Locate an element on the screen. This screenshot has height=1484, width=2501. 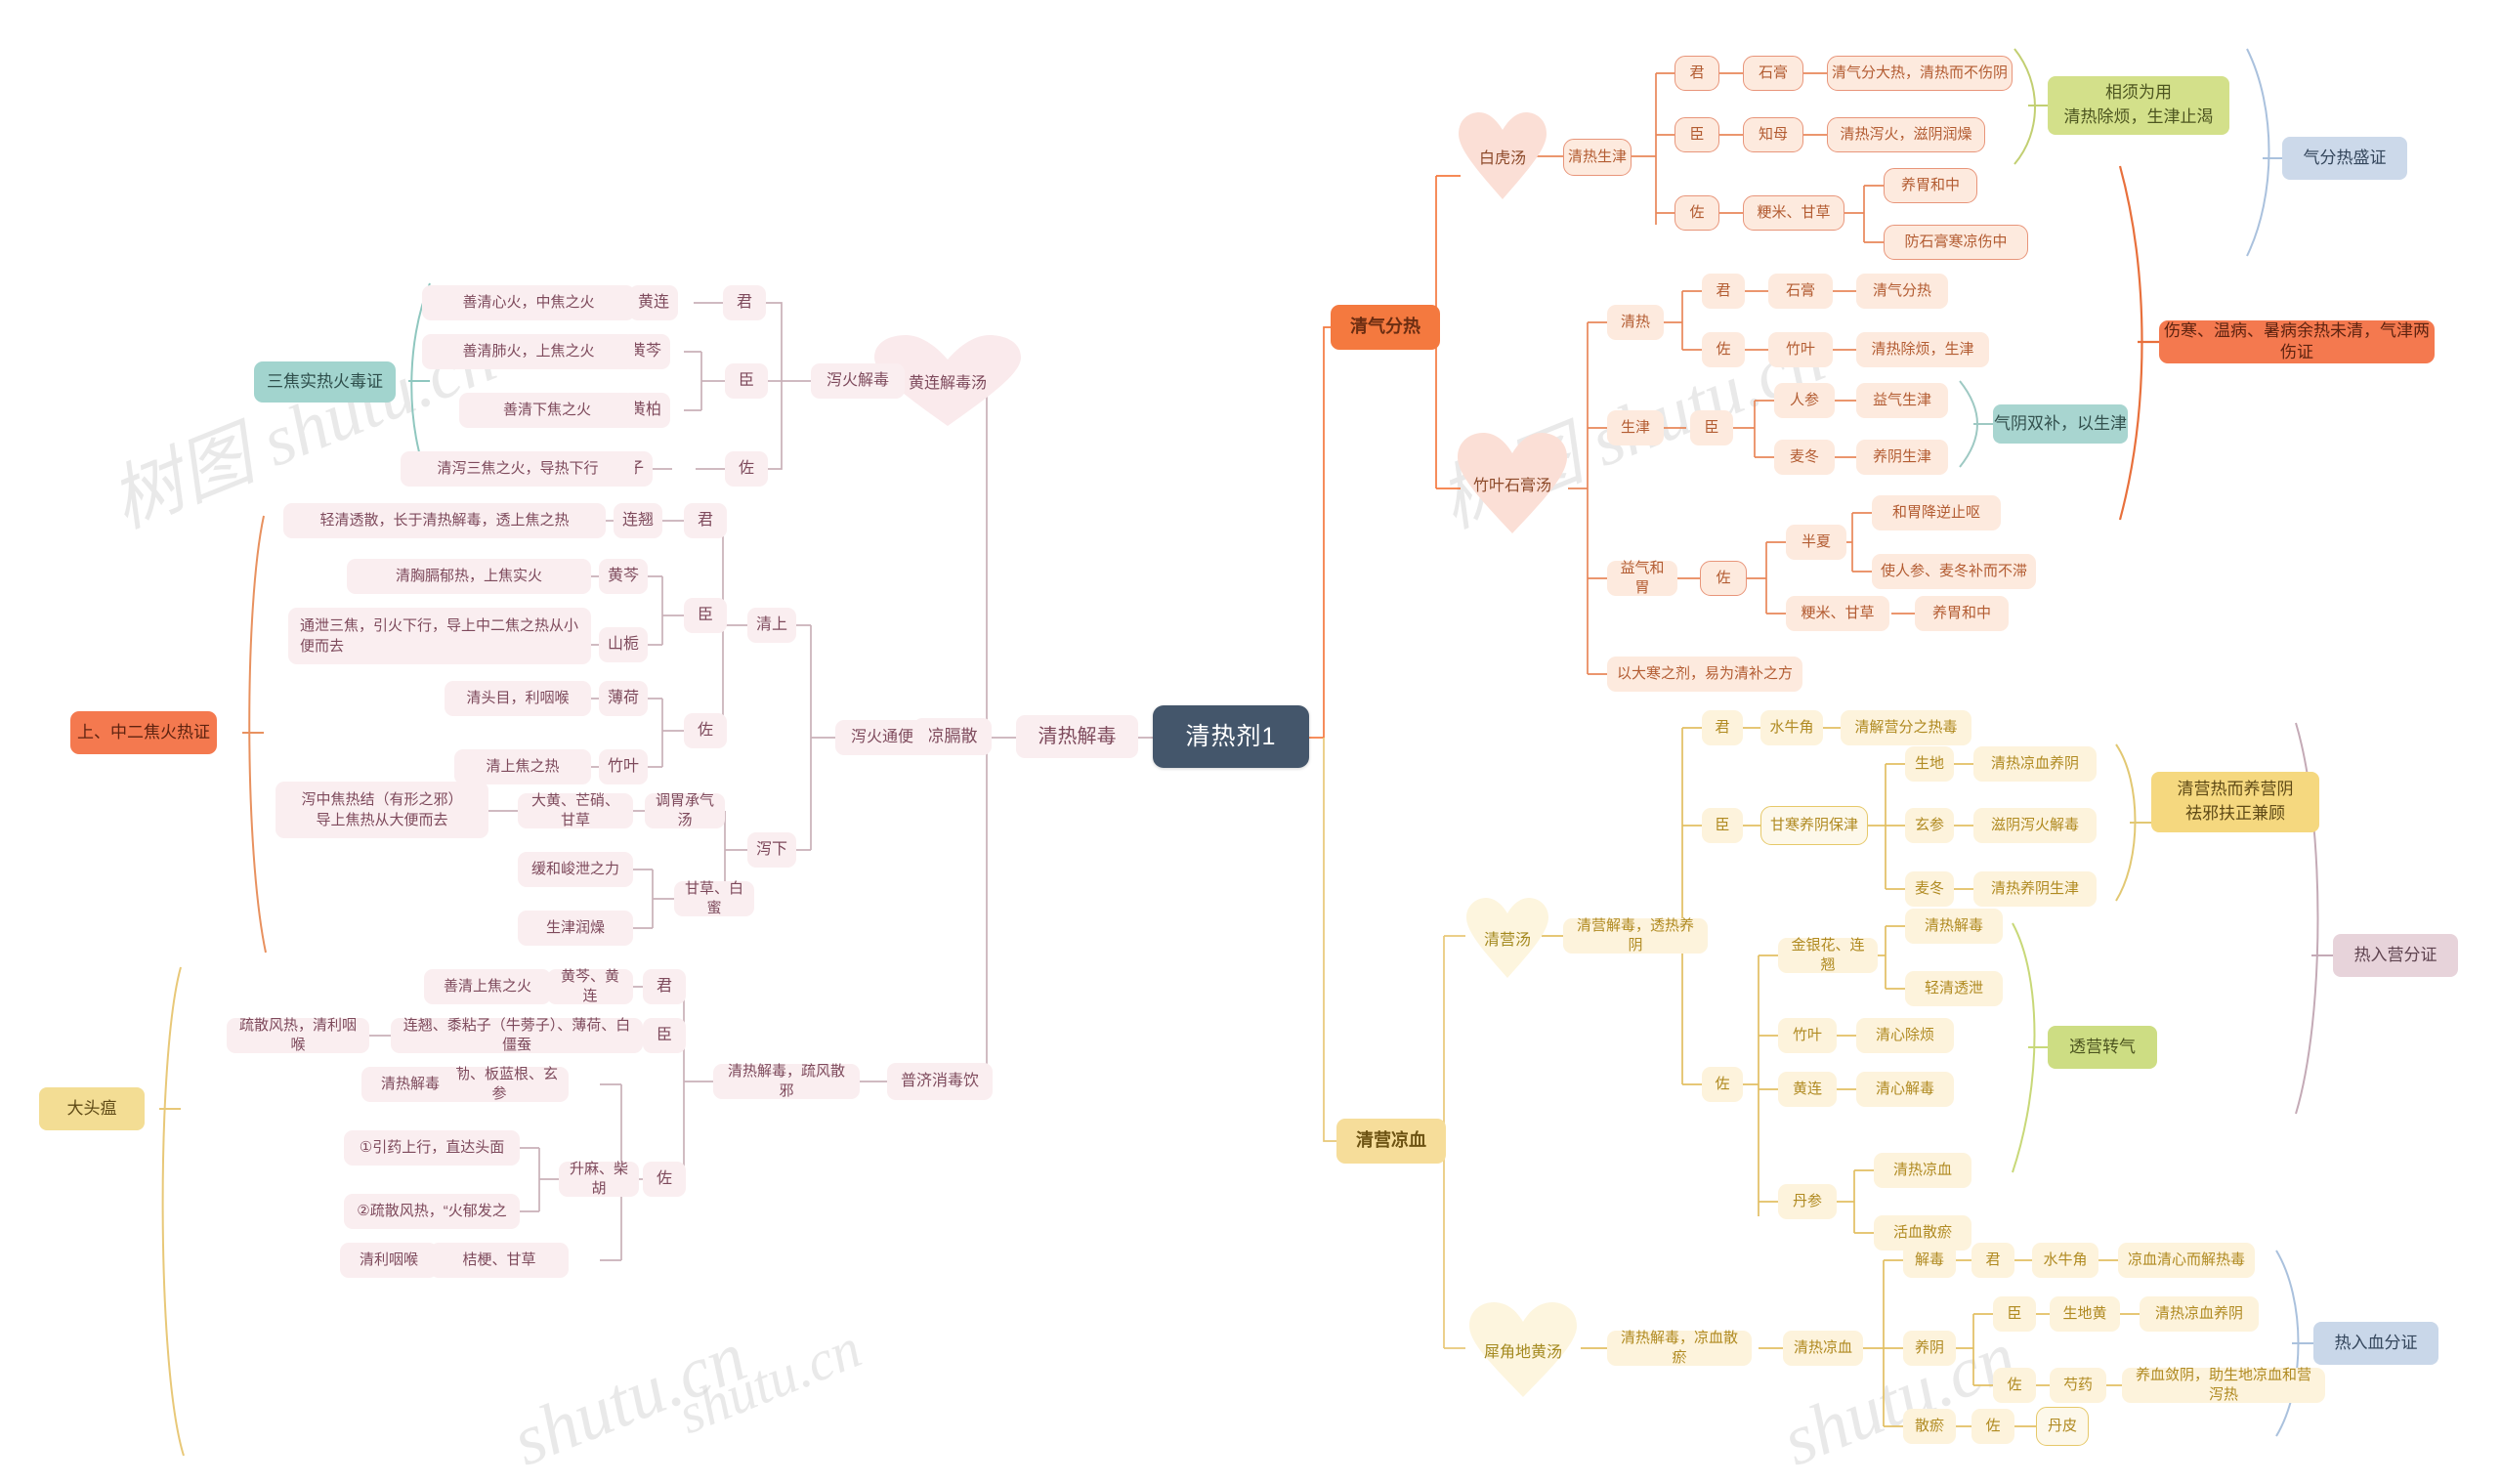
note-xiangxu-weiyong: 相须为用 清热除烦，生津止渴 is located at coordinates (2138, 106).